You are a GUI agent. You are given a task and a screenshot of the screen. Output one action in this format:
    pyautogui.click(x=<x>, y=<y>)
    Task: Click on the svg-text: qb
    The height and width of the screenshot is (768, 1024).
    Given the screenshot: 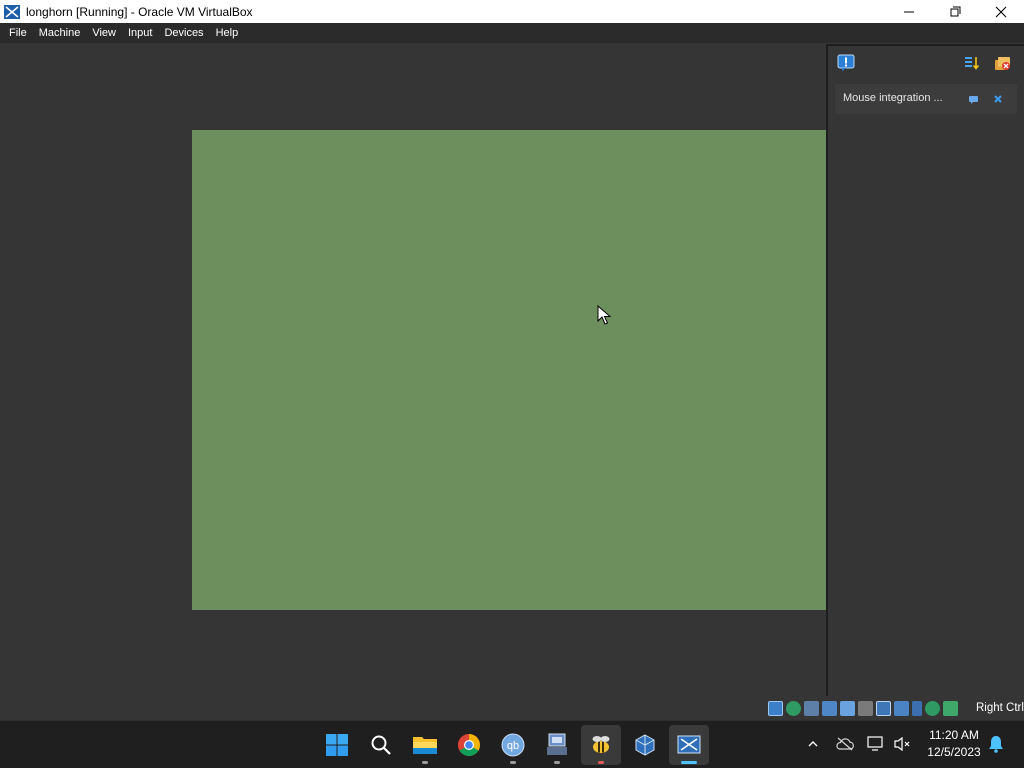 What is the action you would take?
    pyautogui.click(x=513, y=746)
    